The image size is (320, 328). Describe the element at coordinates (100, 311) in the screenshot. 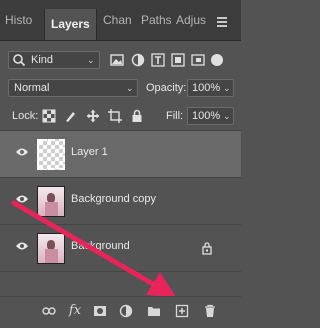

I see `add-mask-icon` at that location.